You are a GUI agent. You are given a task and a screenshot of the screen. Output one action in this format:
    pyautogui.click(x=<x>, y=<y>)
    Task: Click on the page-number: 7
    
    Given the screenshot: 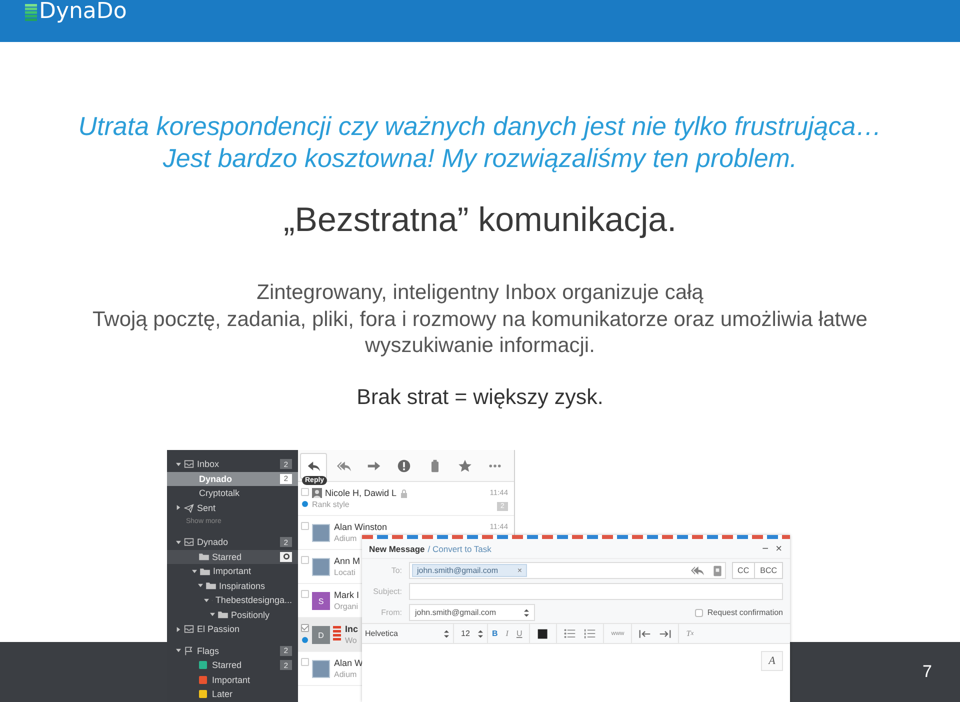 What is the action you would take?
    pyautogui.click(x=927, y=672)
    